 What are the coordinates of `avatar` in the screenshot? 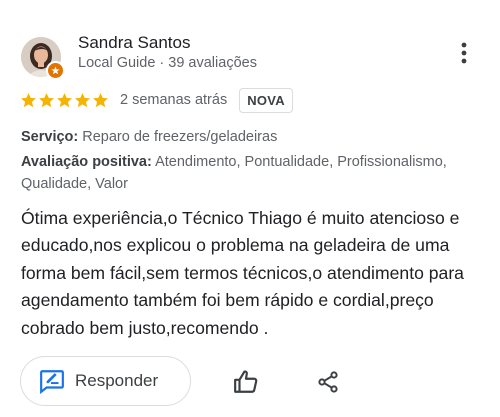 It's located at (43, 58).